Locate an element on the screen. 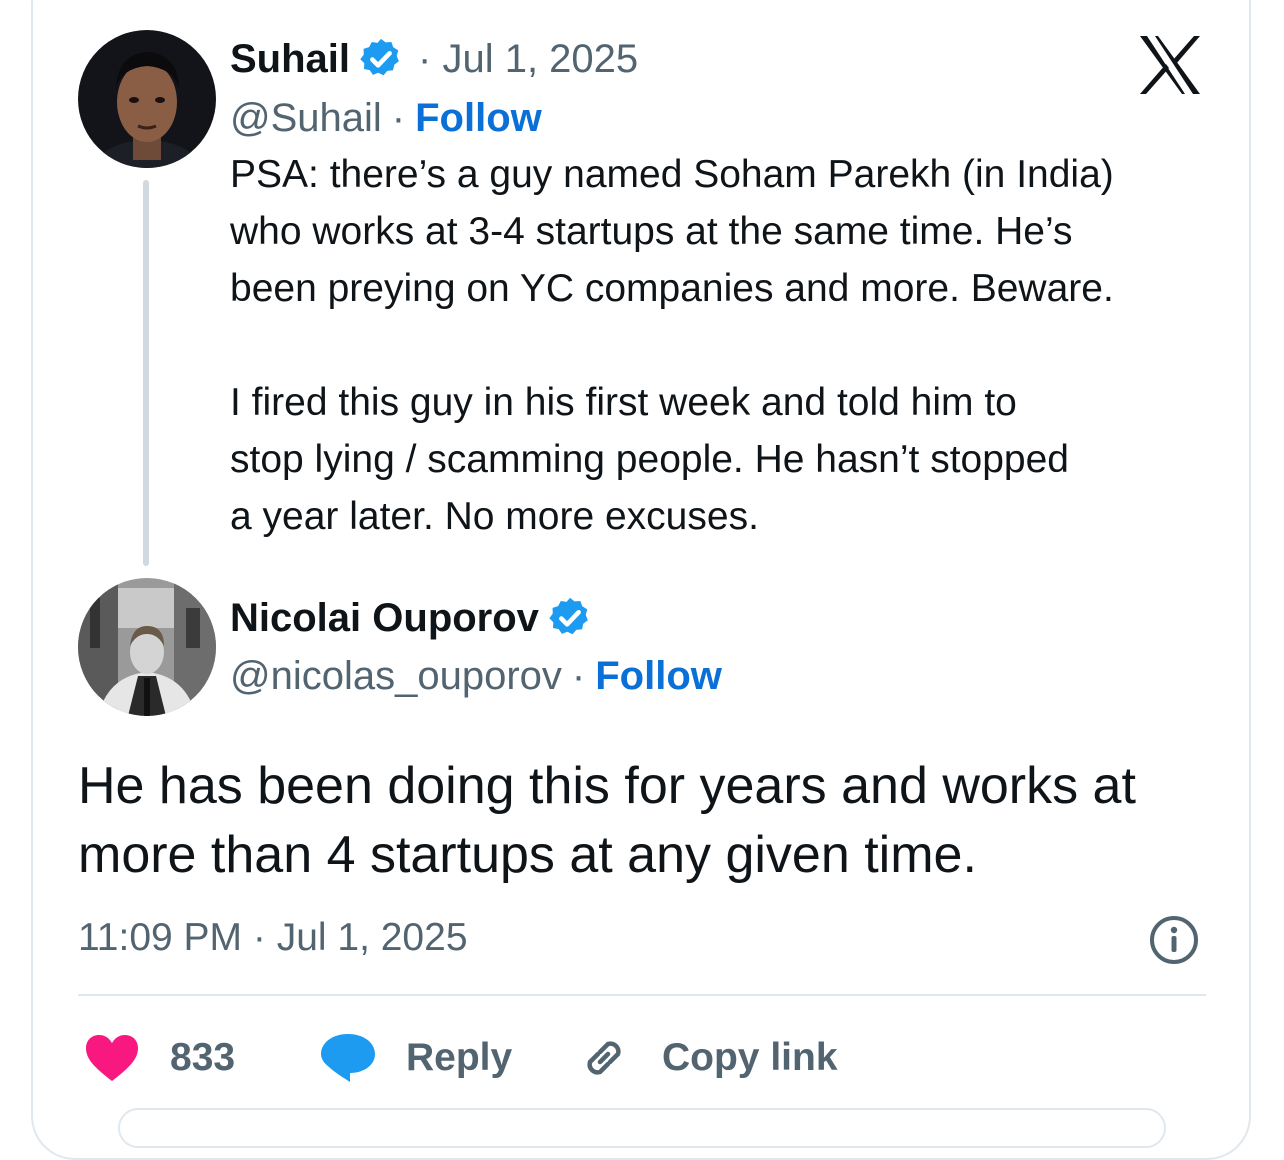  original-tweet-header: Suhail · Jul 1, 2025 is located at coordinates (434, 59).